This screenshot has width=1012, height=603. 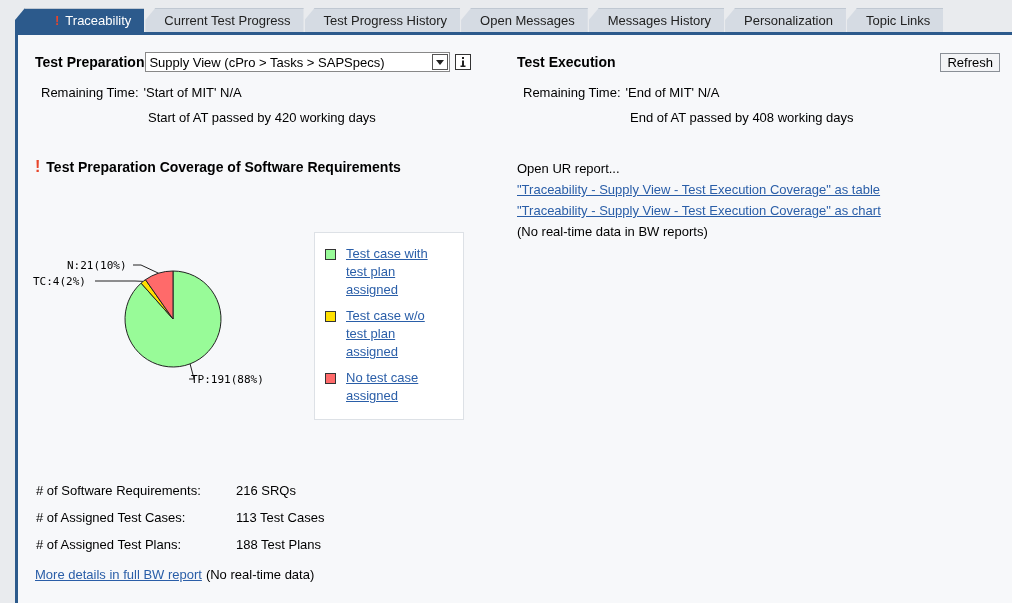 What do you see at coordinates (118, 574) in the screenshot?
I see `report-link: More details in full BW report` at bounding box center [118, 574].